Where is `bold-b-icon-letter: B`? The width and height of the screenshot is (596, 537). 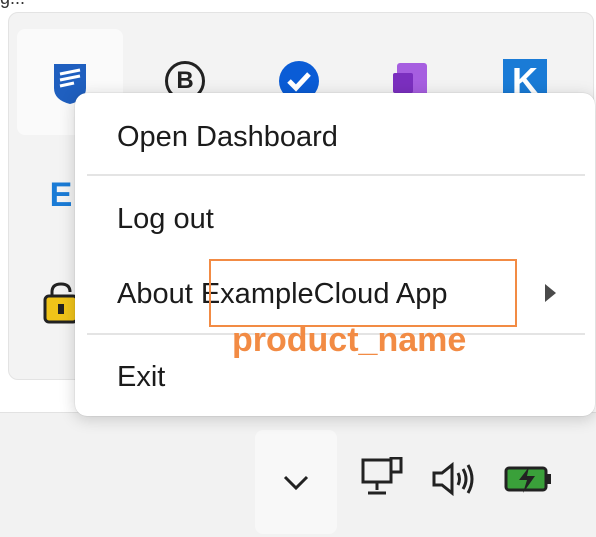 bold-b-icon-letter: B is located at coordinates (185, 80).